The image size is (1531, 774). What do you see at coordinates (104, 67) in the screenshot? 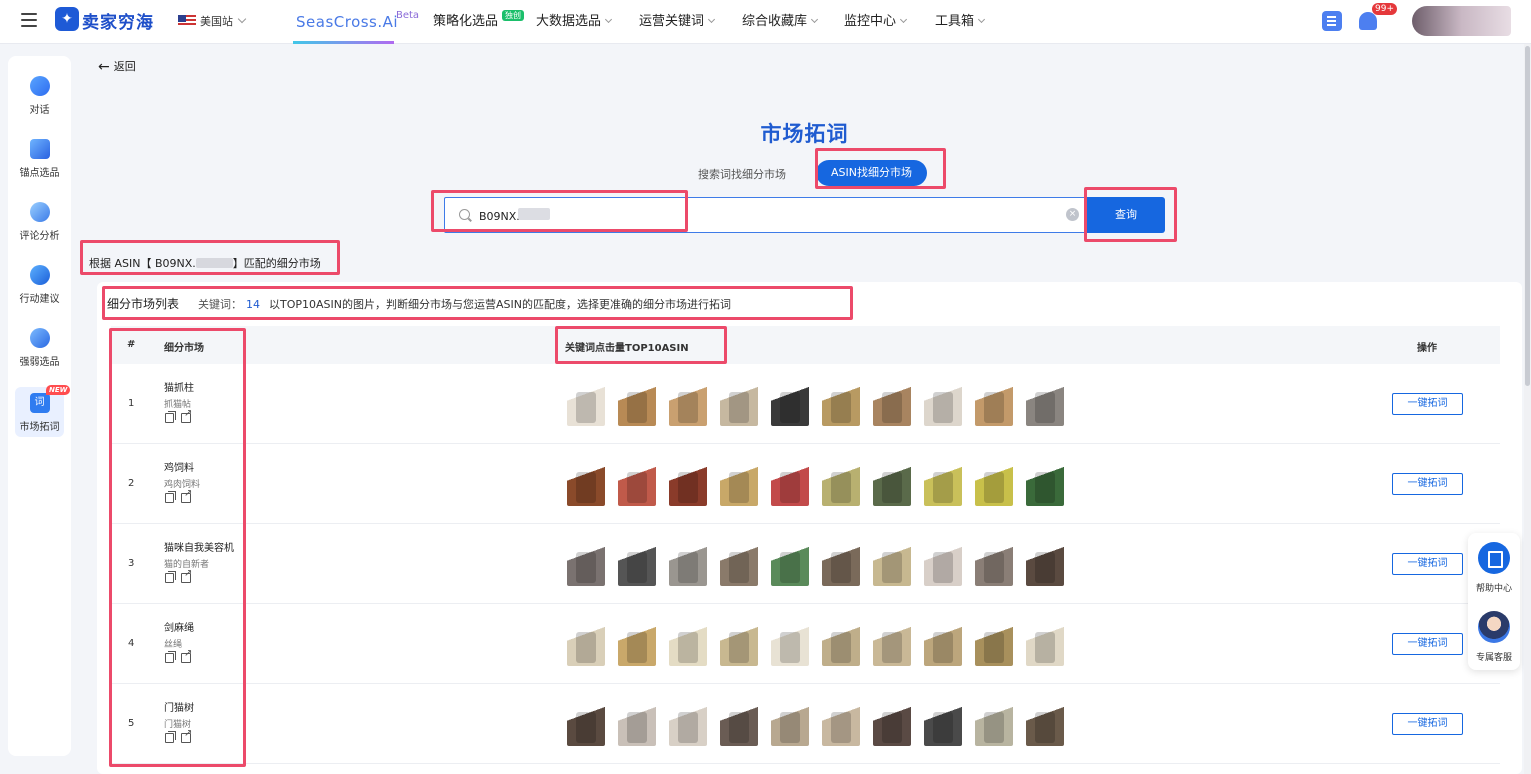
I see `arrow-left-icon: ←` at bounding box center [104, 67].